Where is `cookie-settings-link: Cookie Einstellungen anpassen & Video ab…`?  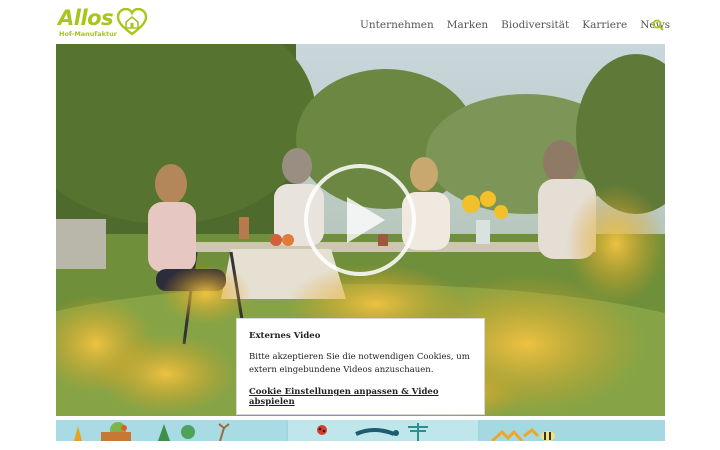 cookie-settings-link: Cookie Einstellungen anpassen & Video ab… is located at coordinates (360, 397).